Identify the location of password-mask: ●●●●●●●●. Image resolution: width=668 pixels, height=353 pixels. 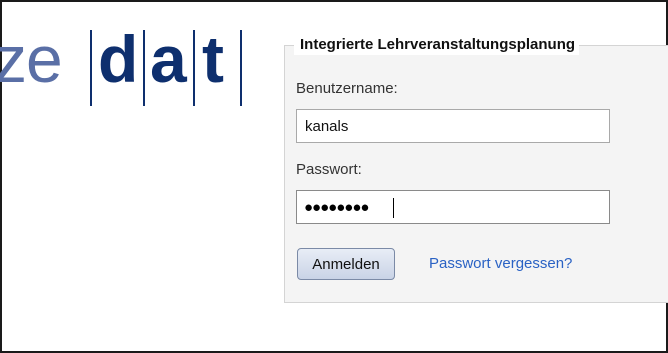
(336, 207).